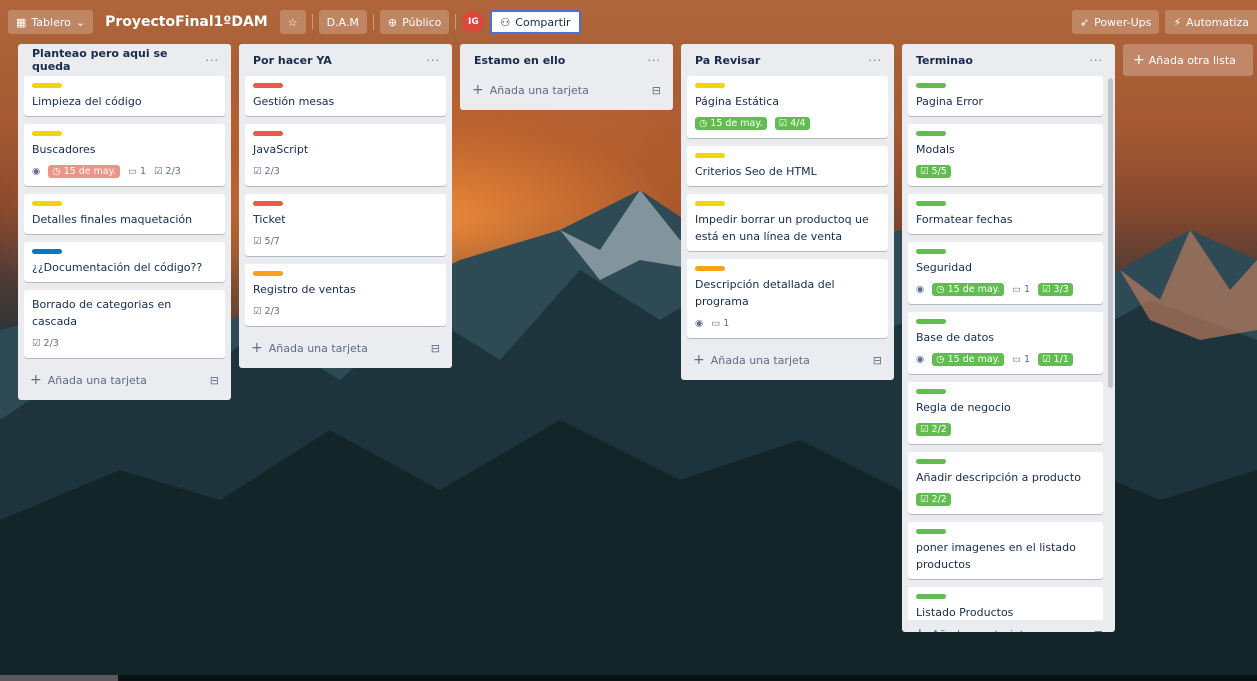  Describe the element at coordinates (1005, 603) in the screenshot. I see `card: Listado Productos☑2/2` at that location.